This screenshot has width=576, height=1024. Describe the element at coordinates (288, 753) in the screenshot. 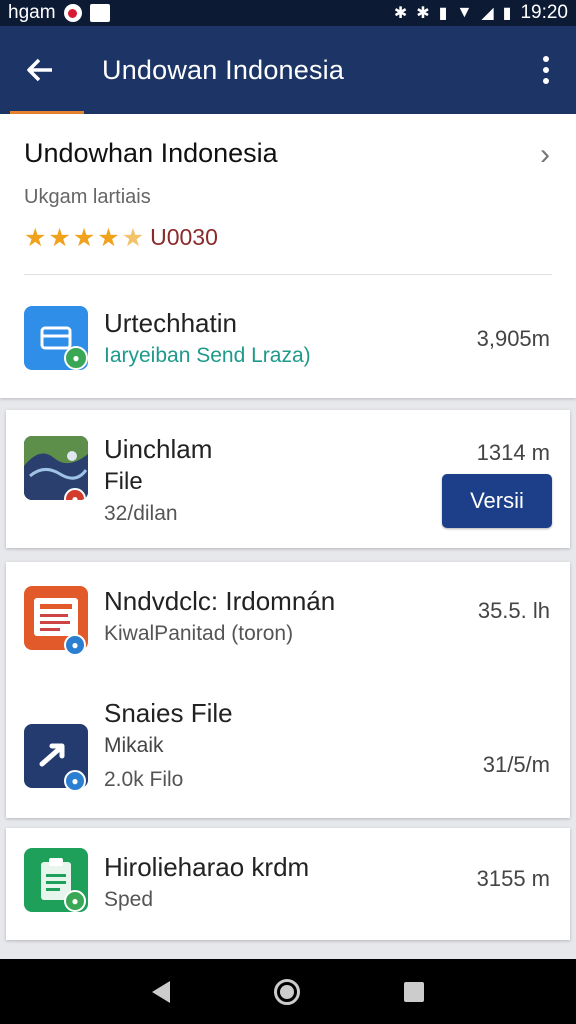

I see `list-item: ● Snaies File Mikaik 2.0k Filo 31/5/m` at that location.